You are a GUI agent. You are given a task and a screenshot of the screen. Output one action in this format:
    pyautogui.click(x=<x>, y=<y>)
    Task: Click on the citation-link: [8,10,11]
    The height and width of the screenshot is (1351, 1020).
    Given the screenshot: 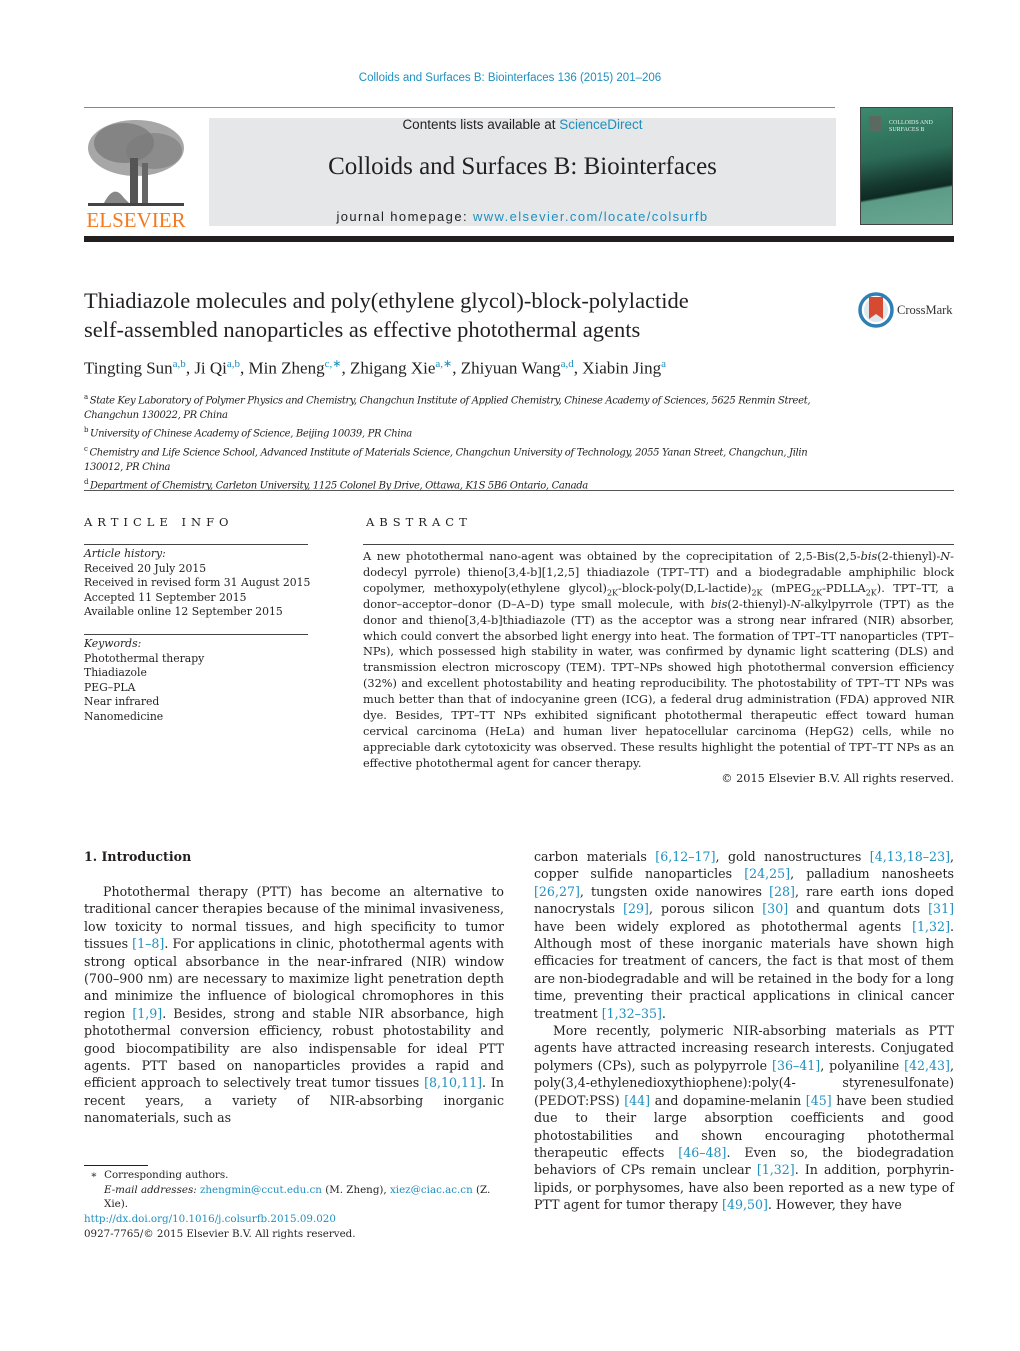 What is the action you would take?
    pyautogui.click(x=453, y=1082)
    